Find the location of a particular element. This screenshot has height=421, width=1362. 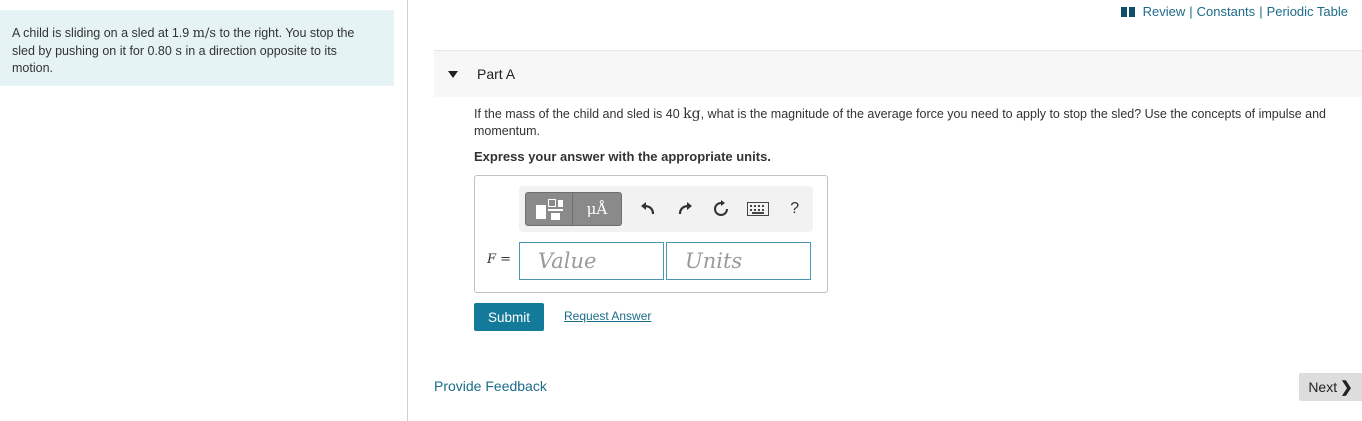

reset-button is located at coordinates (721, 209).